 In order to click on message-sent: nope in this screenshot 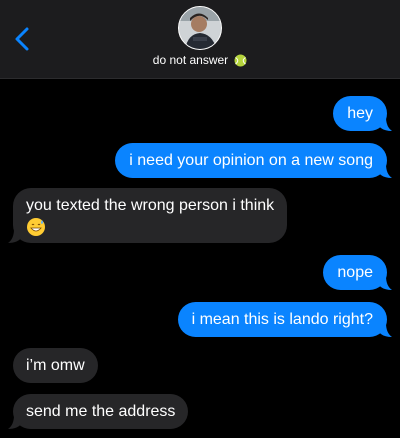, I will do `click(357, 272)`.